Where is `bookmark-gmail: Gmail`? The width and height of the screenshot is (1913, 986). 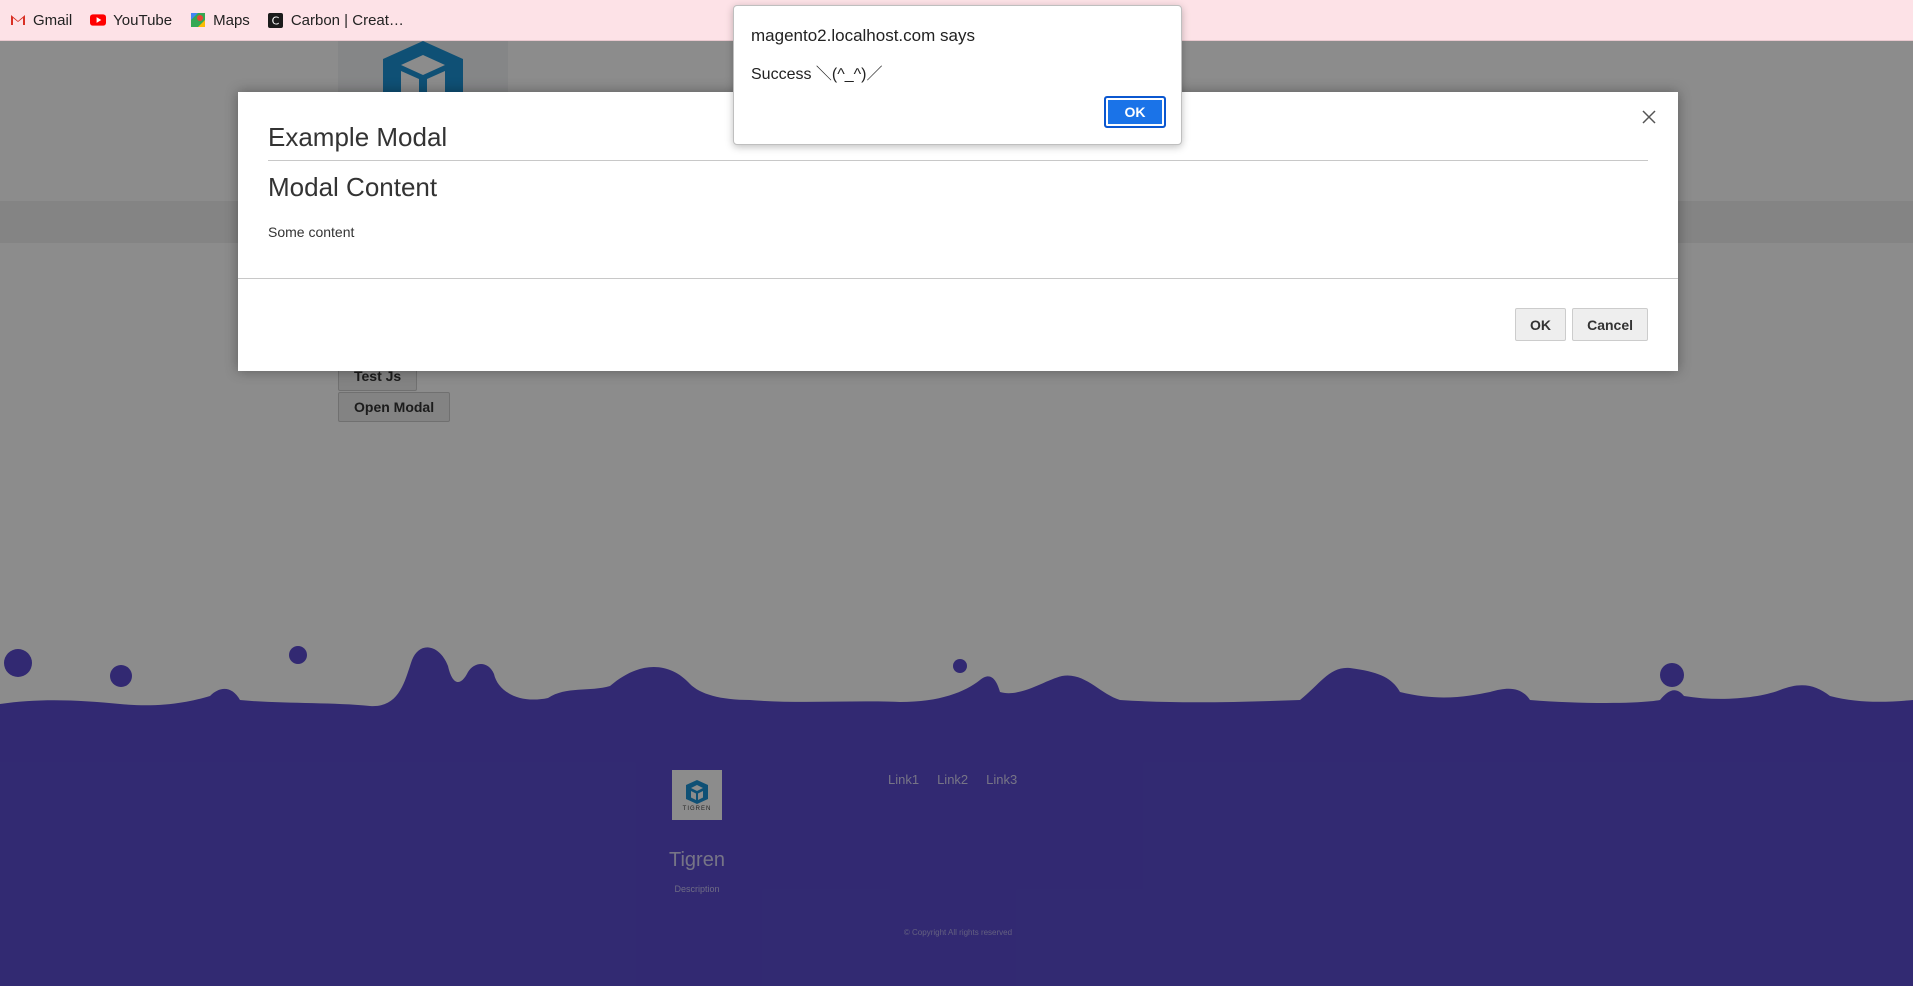
bookmark-gmail: Gmail is located at coordinates (41, 20).